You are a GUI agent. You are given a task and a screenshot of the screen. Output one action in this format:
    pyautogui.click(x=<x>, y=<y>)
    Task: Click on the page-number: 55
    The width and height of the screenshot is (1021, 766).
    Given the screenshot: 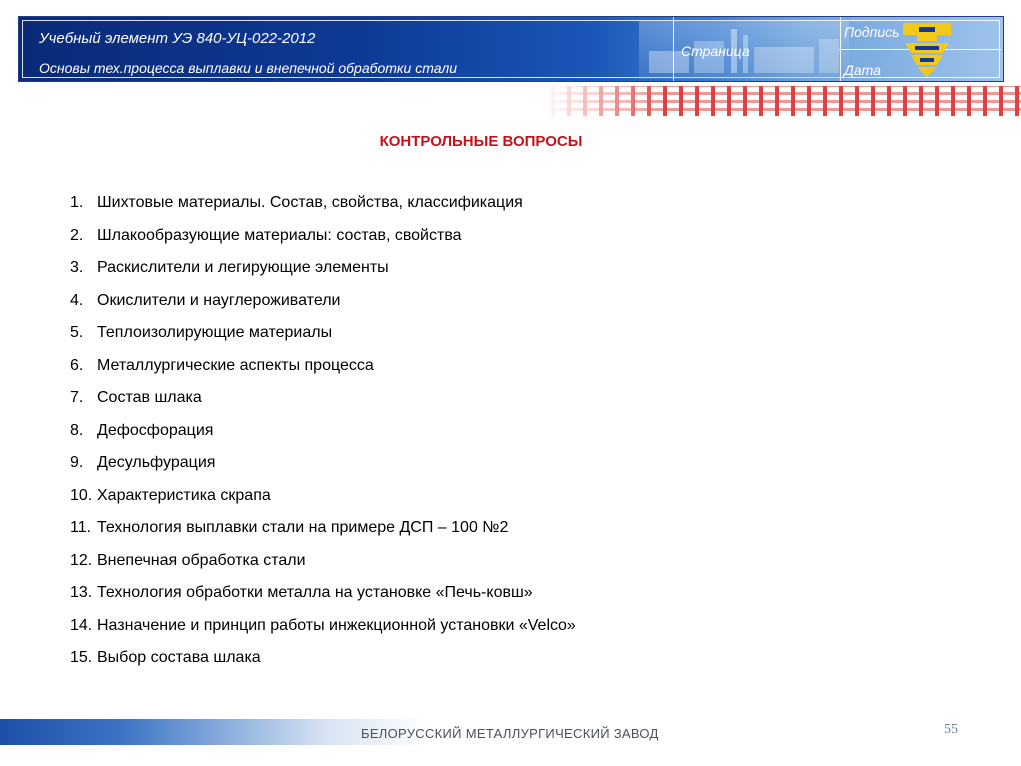 What is the action you would take?
    pyautogui.click(x=951, y=729)
    